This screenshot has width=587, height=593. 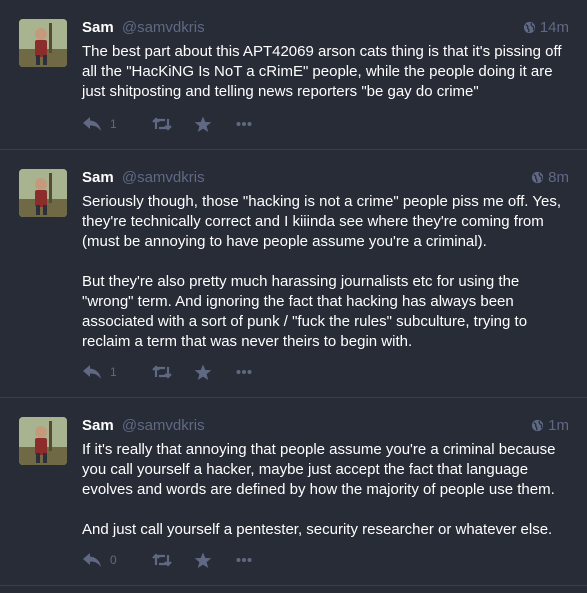 I want to click on reply-button: 0, so click(x=117, y=560).